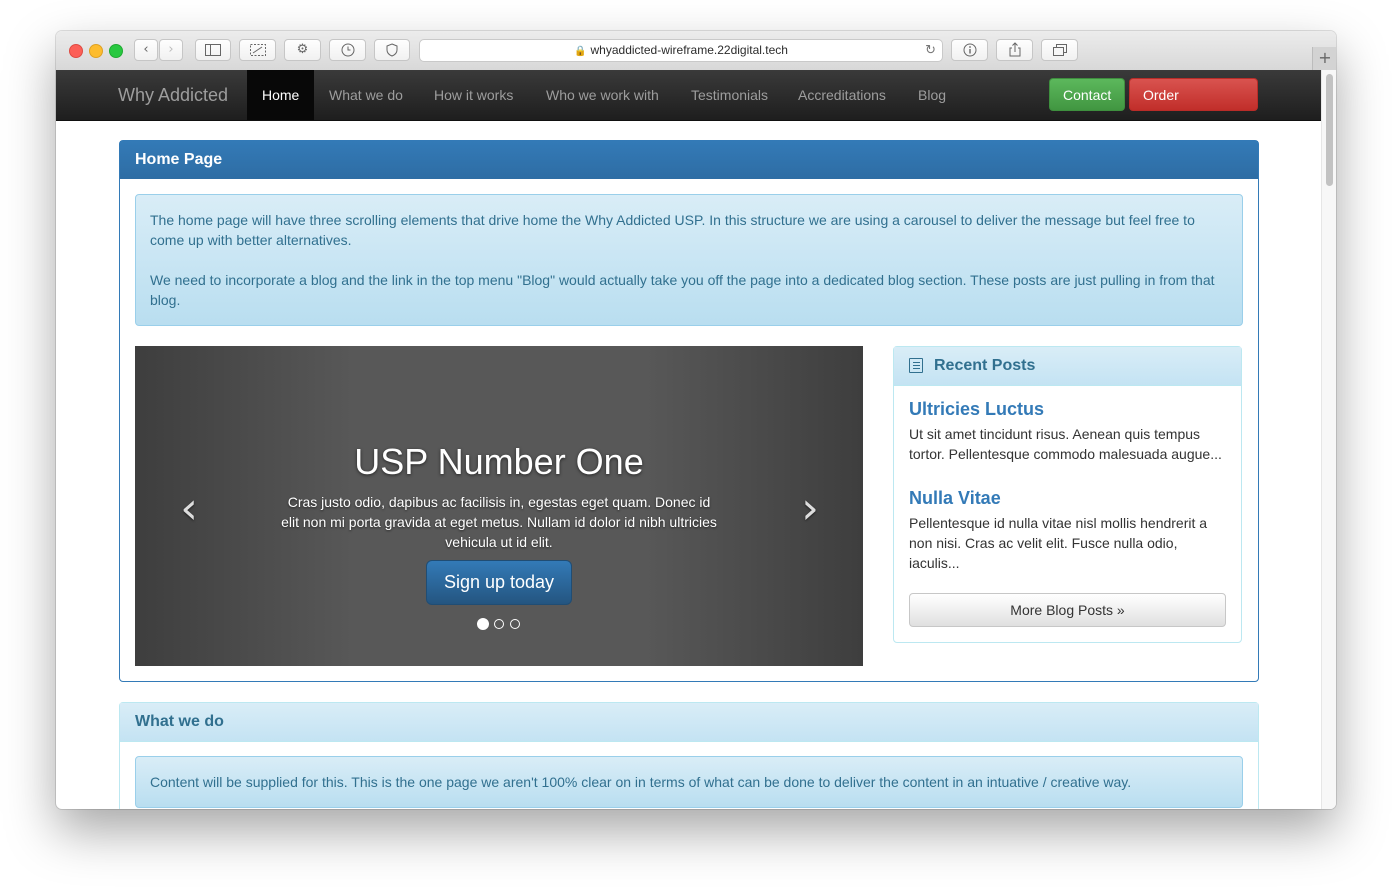  What do you see at coordinates (955, 498) in the screenshot?
I see `post-title-link: Nulla Vitae` at bounding box center [955, 498].